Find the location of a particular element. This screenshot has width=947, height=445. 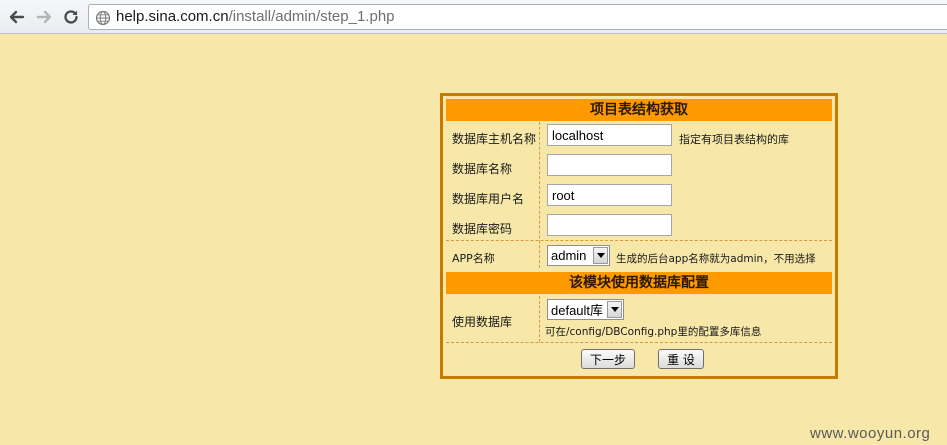

reset-button: 重 设 is located at coordinates (681, 359).